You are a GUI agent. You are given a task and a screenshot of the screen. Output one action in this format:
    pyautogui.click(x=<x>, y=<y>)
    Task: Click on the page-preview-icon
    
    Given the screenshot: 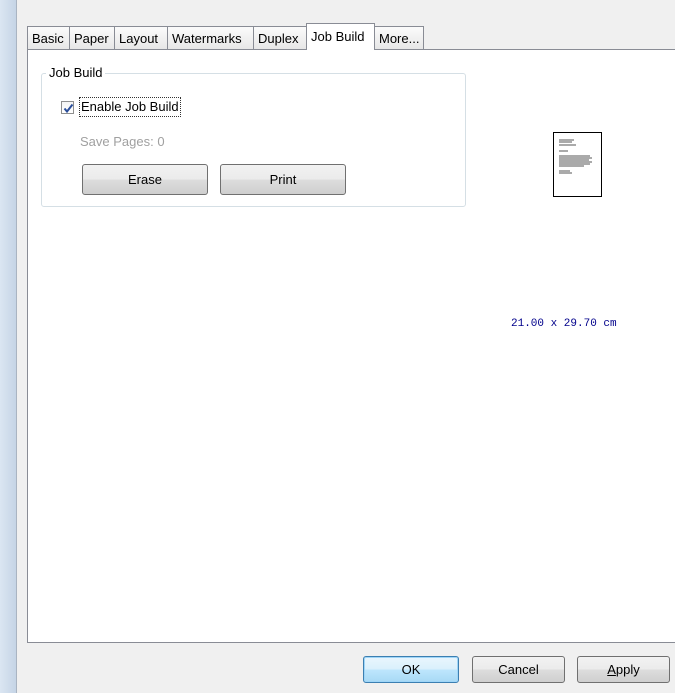 What is the action you would take?
    pyautogui.click(x=577, y=164)
    